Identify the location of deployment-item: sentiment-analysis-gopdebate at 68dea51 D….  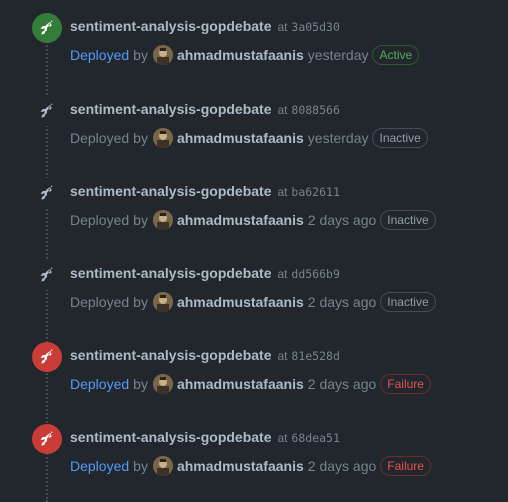
(254, 454).